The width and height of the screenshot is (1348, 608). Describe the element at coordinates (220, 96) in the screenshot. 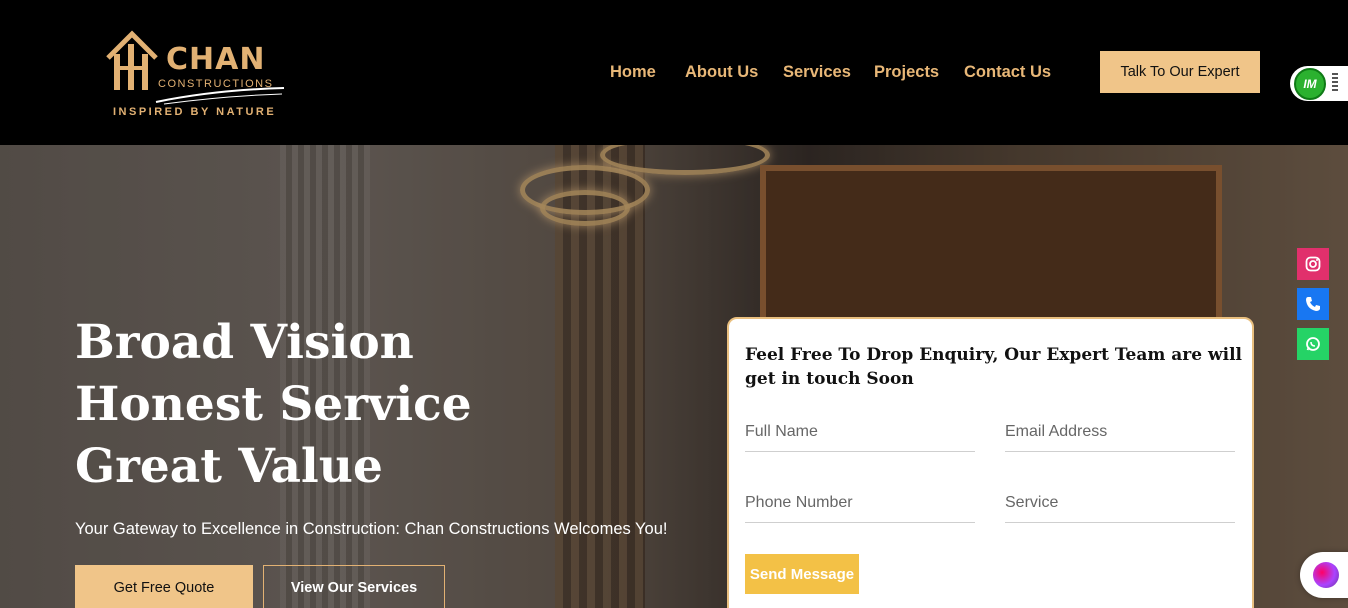

I see `swoosh-icon` at that location.